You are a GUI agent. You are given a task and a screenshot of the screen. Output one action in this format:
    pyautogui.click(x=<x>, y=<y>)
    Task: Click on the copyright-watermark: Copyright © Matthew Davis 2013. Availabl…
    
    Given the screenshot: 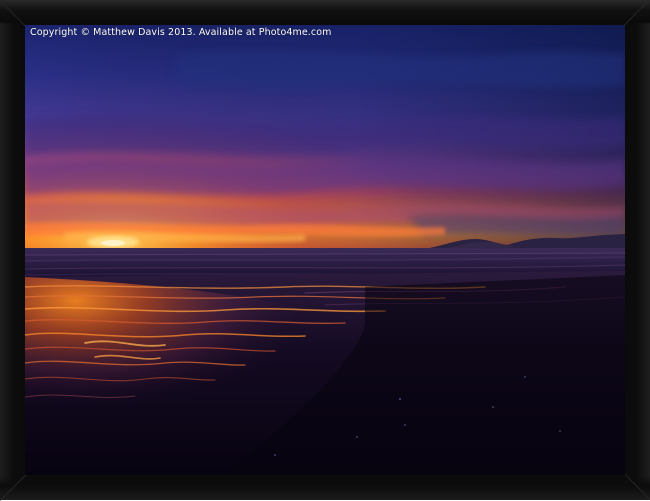 What is the action you would take?
    pyautogui.click(x=181, y=32)
    